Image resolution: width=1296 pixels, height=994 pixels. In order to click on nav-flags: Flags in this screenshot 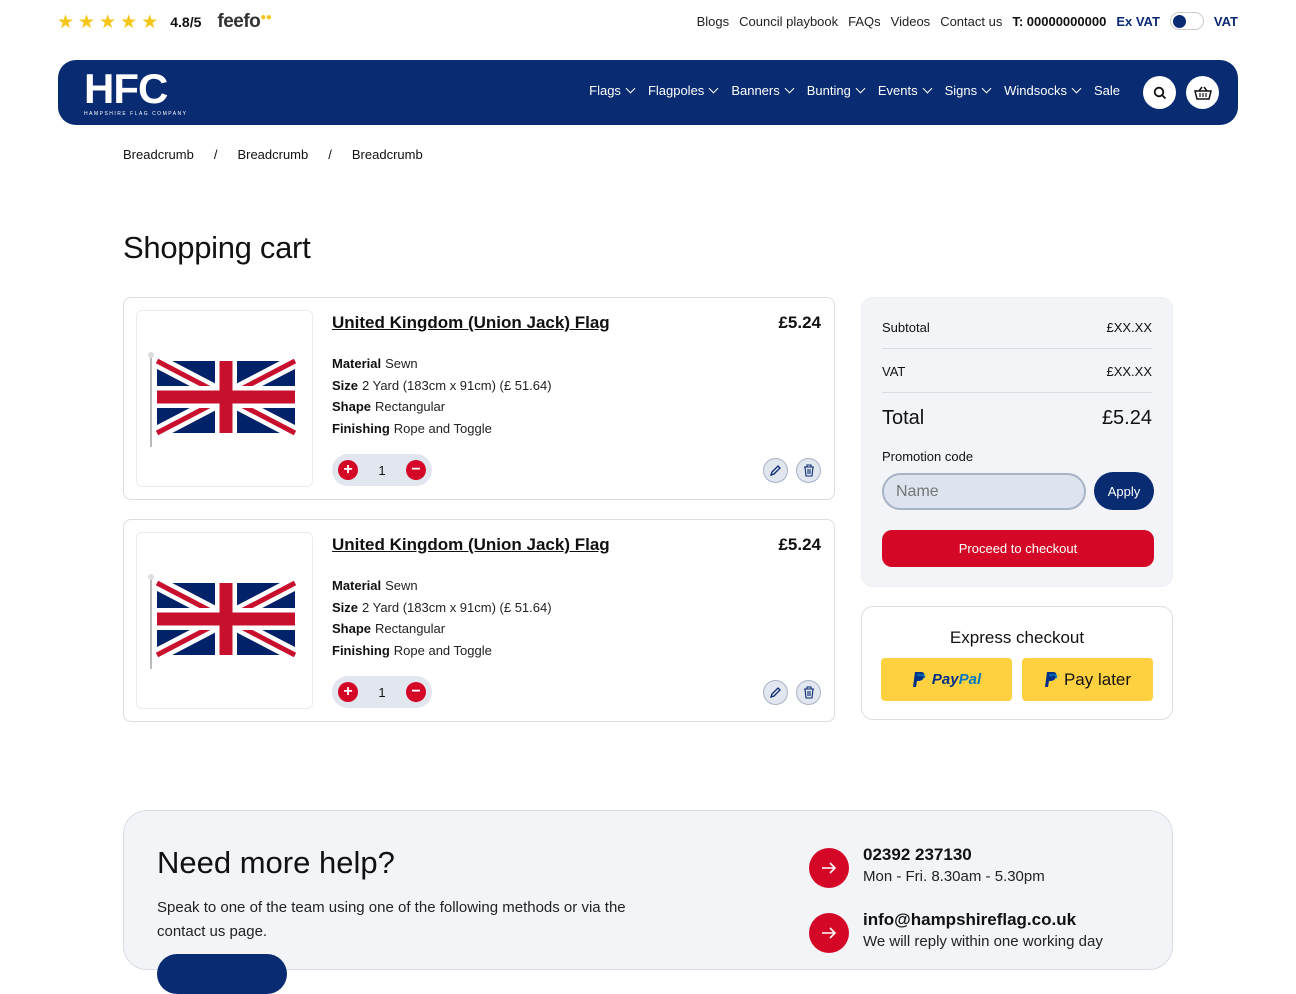, I will do `click(612, 90)`.